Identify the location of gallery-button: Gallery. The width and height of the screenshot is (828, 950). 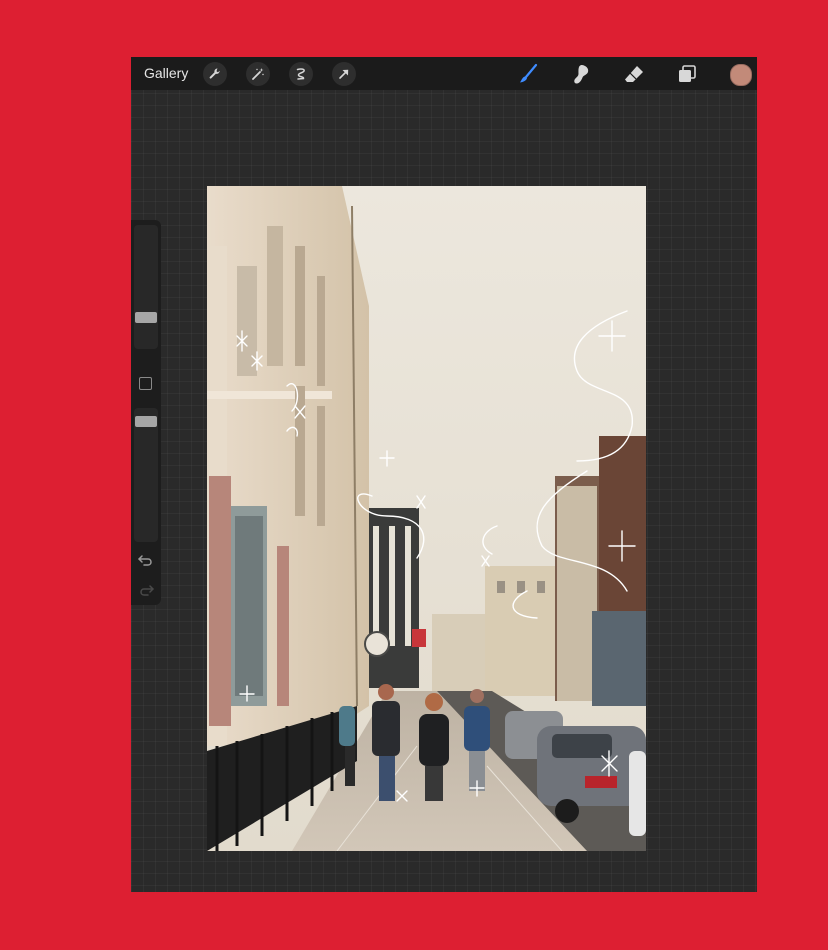
(166, 73).